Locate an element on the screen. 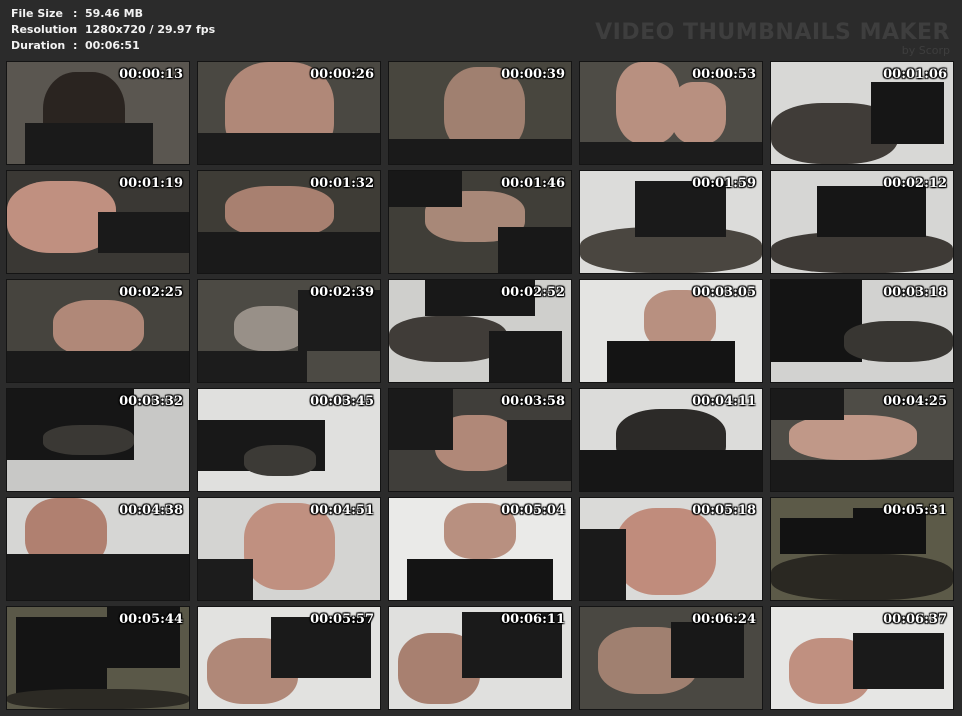 Image resolution: width=962 pixels, height=716 pixels. thumbnail-frame: 00:01:06 is located at coordinates (862, 113).